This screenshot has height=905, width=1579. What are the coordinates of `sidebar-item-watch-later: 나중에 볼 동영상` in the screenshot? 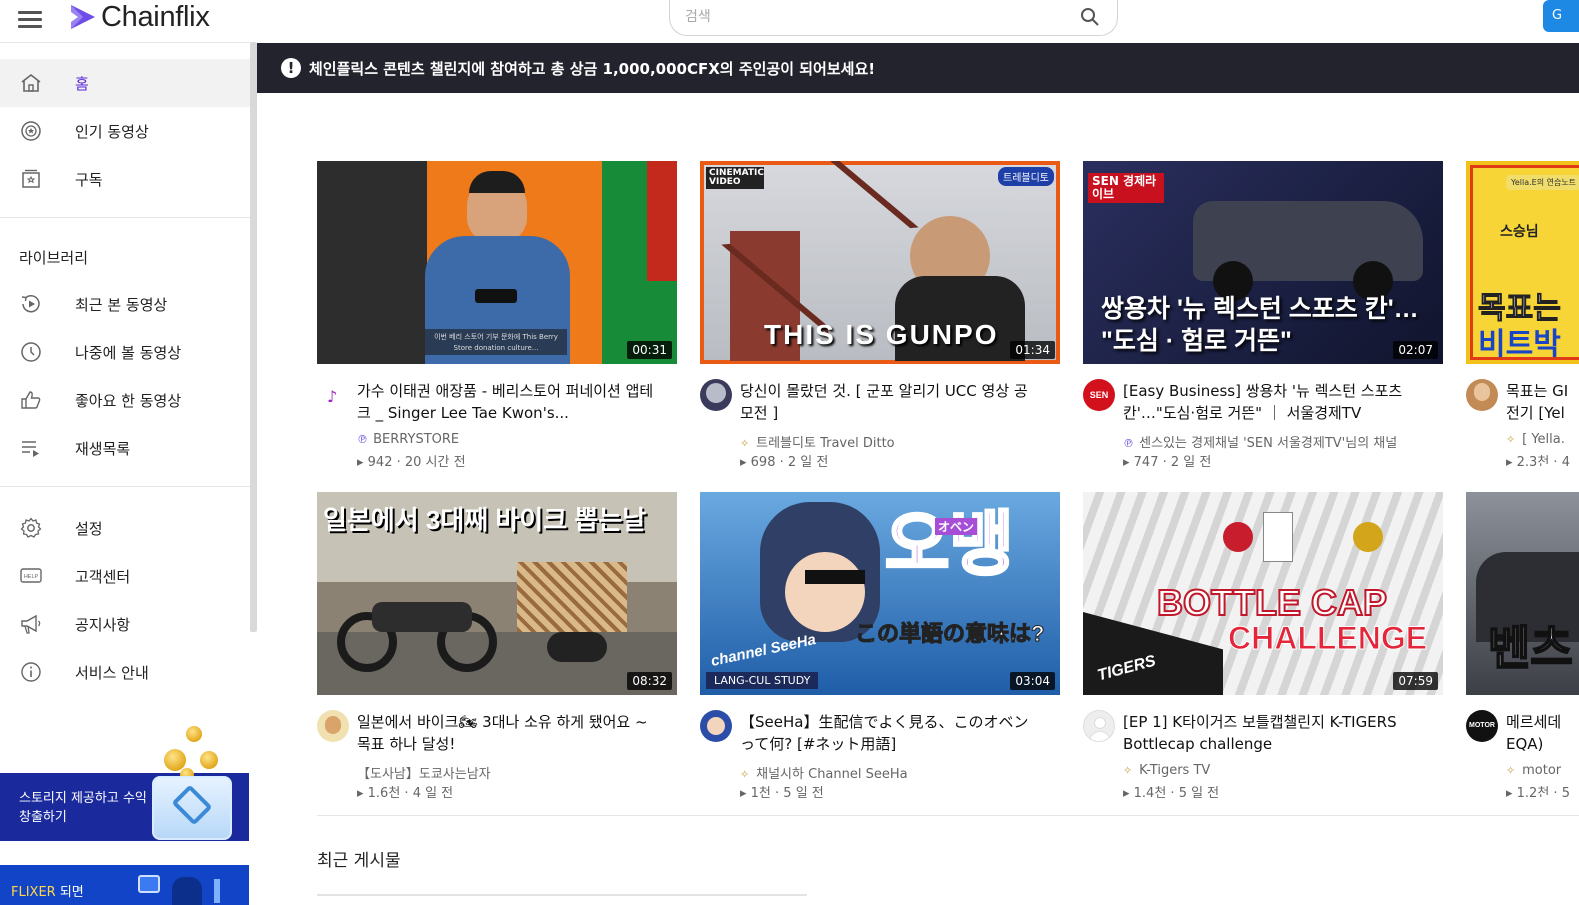 It's located at (125, 352).